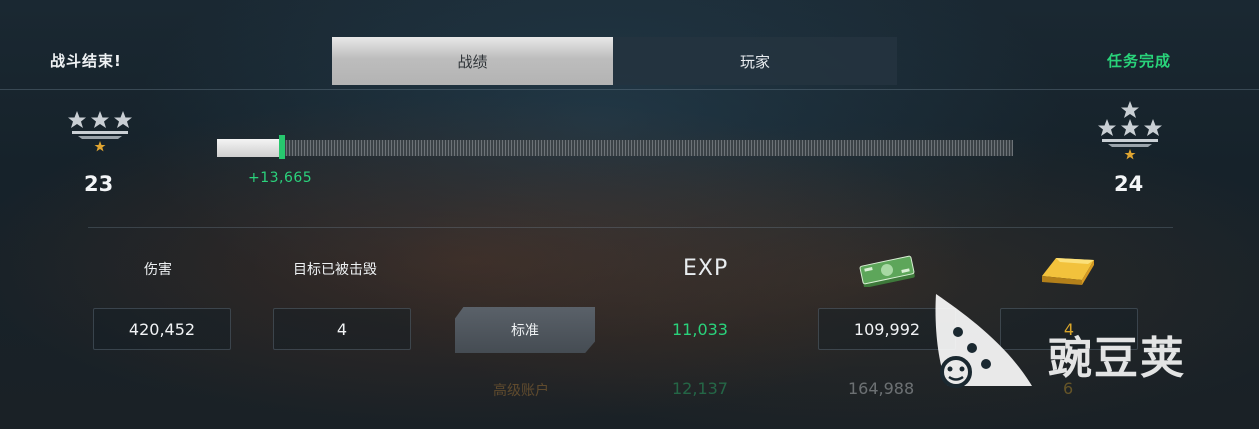 This screenshot has width=1259, height=429. What do you see at coordinates (1117, 358) in the screenshot?
I see `watermark-text: 豌豆荚` at bounding box center [1117, 358].